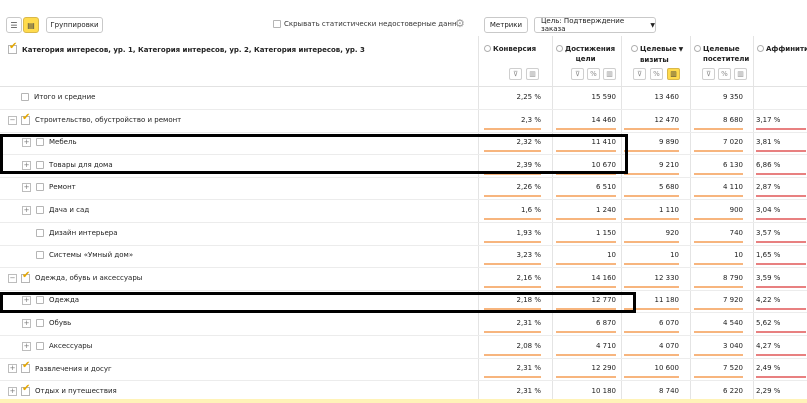 This screenshot has width=807, height=403. Describe the element at coordinates (403, 98) in the screenshot. I see `table-row: Итого и средние 2,25 % 15 590 13 460 9 350` at that location.